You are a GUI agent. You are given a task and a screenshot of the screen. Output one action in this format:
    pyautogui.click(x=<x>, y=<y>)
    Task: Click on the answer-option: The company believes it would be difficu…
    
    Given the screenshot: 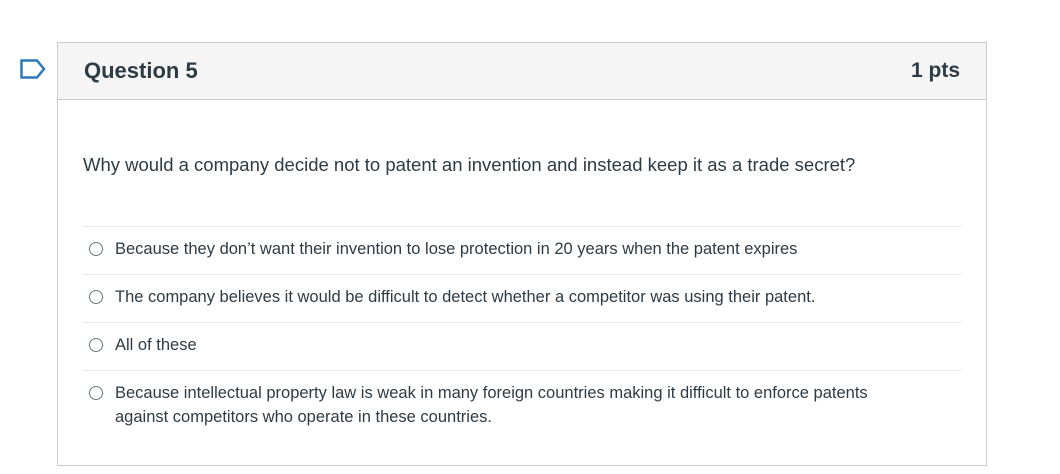 What is the action you would take?
    pyautogui.click(x=522, y=299)
    